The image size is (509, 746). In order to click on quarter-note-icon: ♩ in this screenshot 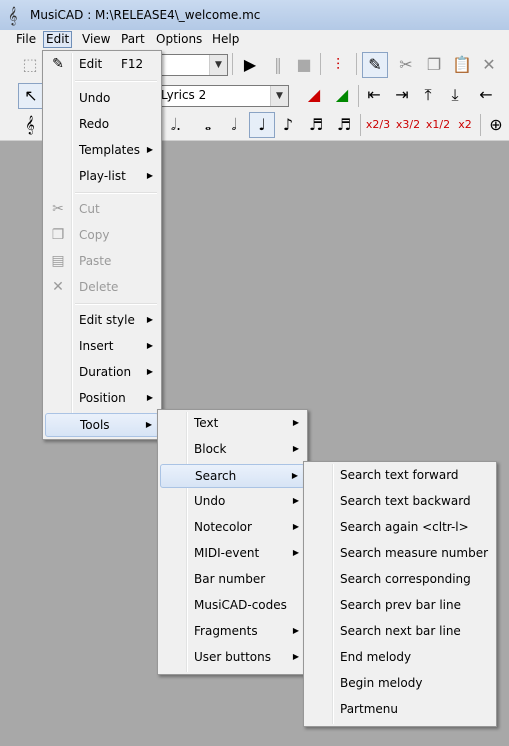, I will do `click(262, 125)`.